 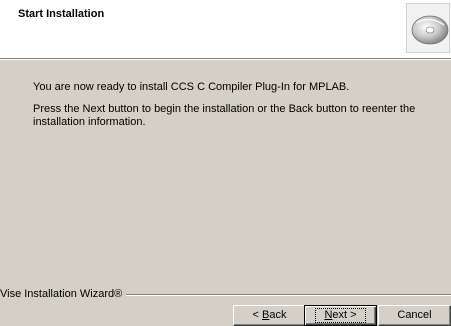 I want to click on page-title: Start Installation, so click(x=61, y=14).